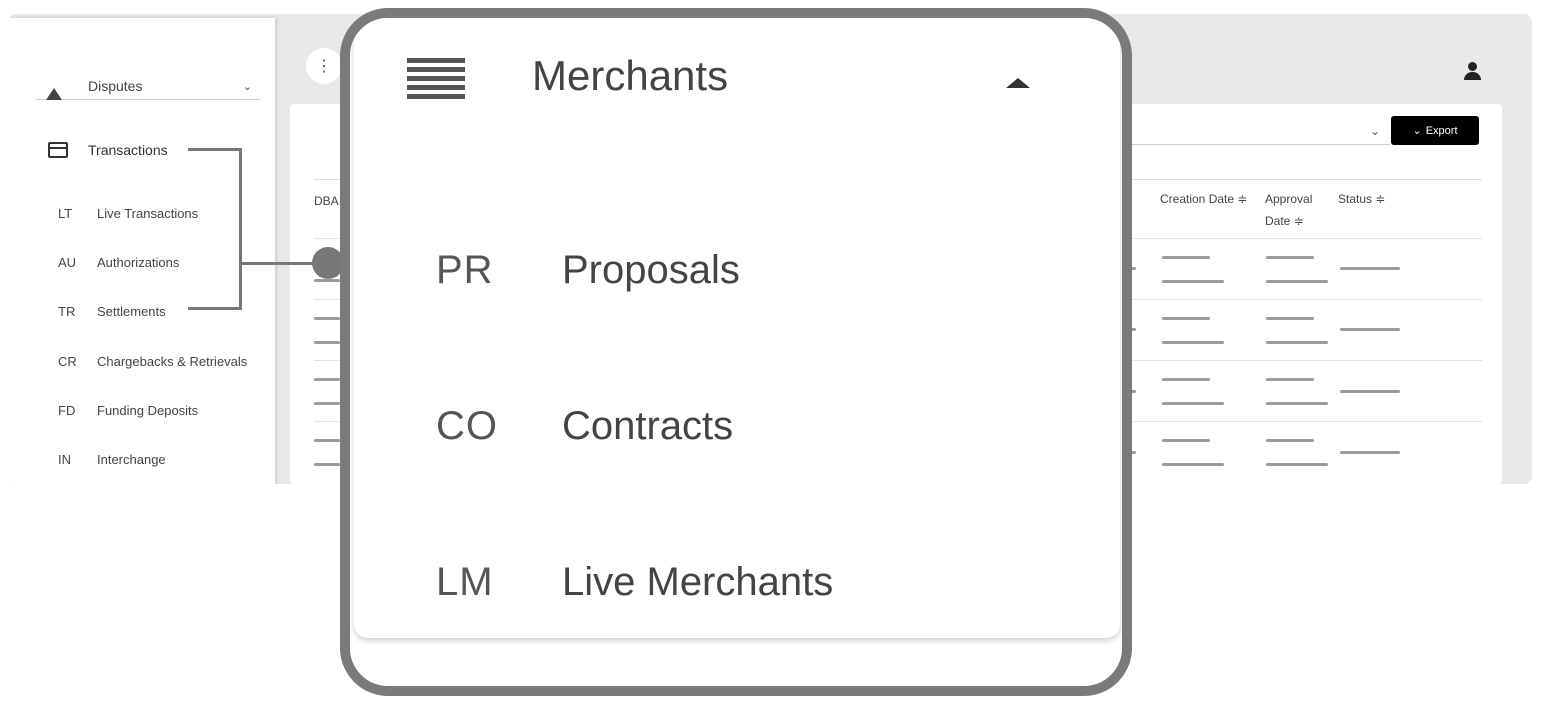 This screenshot has width=1541, height=709. What do you see at coordinates (138, 262) in the screenshot?
I see `sidebar-item-label: Authorizations` at bounding box center [138, 262].